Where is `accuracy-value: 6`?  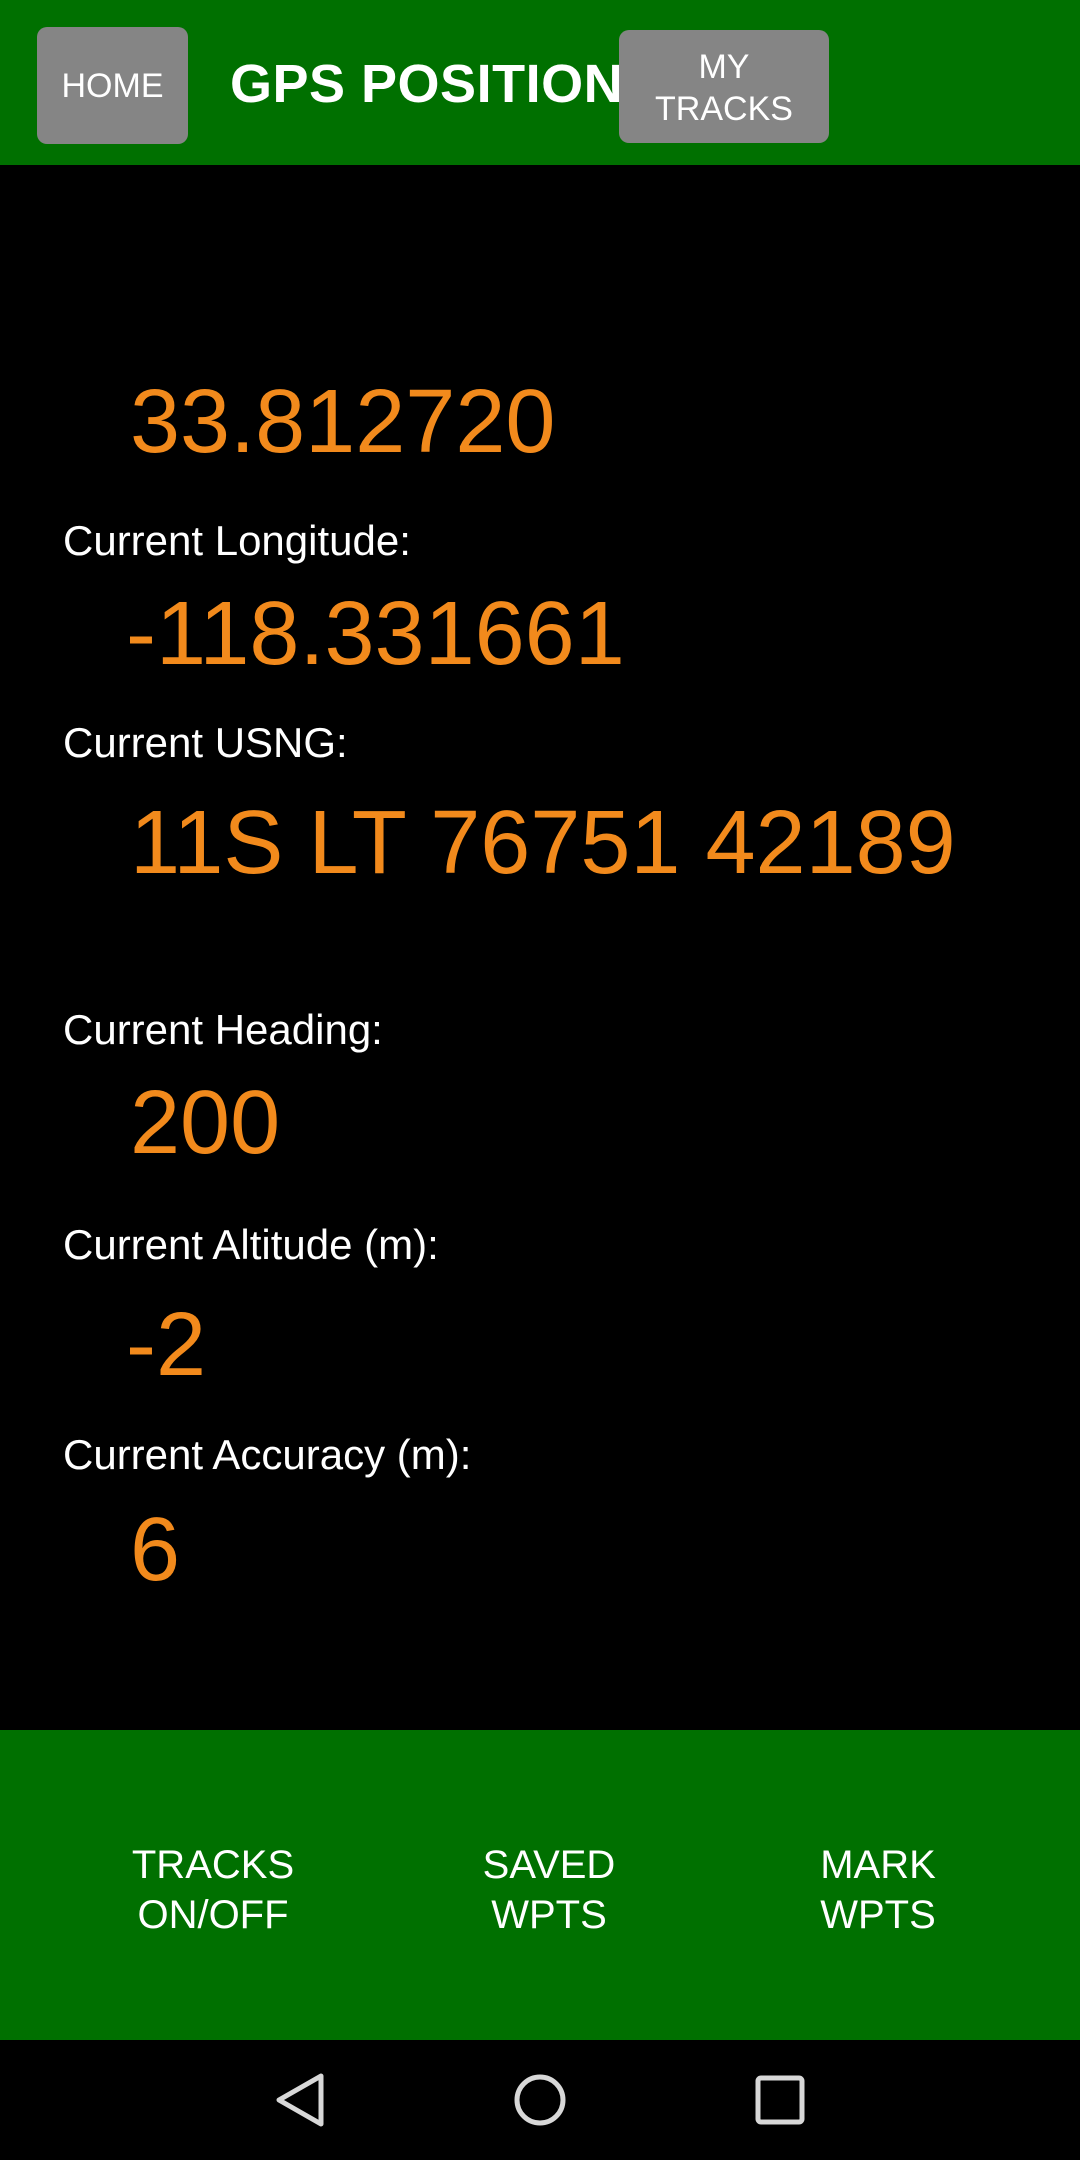
accuracy-value: 6 is located at coordinates (155, 1550).